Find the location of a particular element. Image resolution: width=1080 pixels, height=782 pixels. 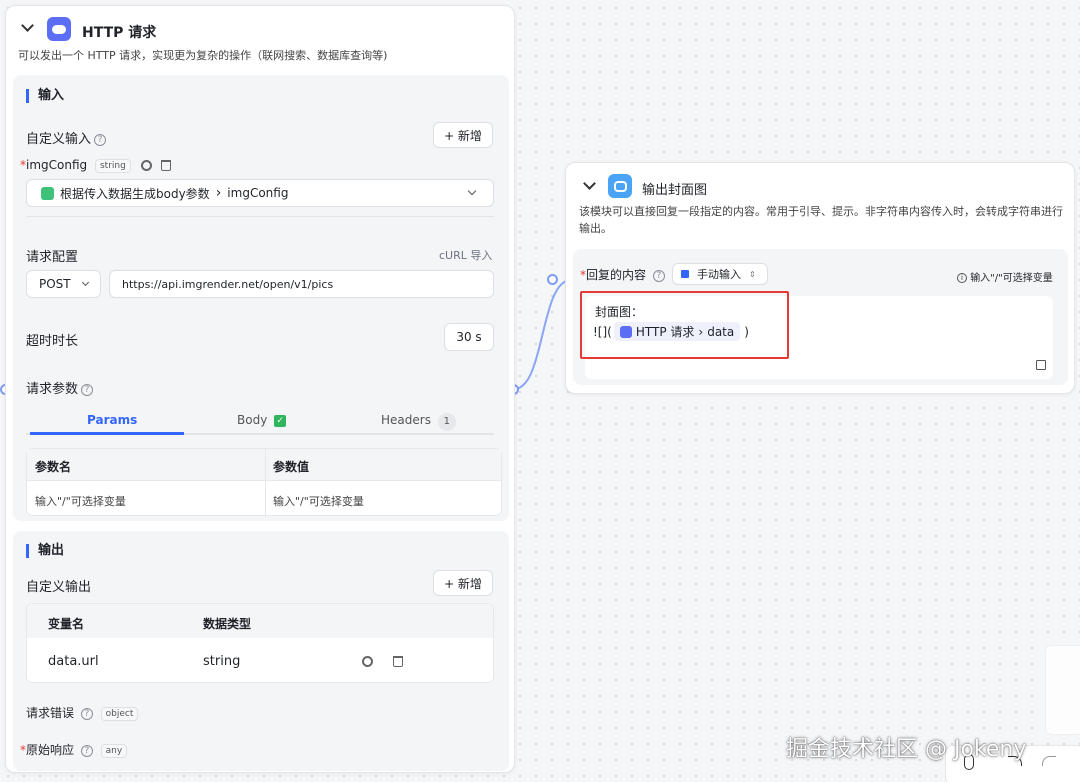

raw-type-tag: any is located at coordinates (114, 750).